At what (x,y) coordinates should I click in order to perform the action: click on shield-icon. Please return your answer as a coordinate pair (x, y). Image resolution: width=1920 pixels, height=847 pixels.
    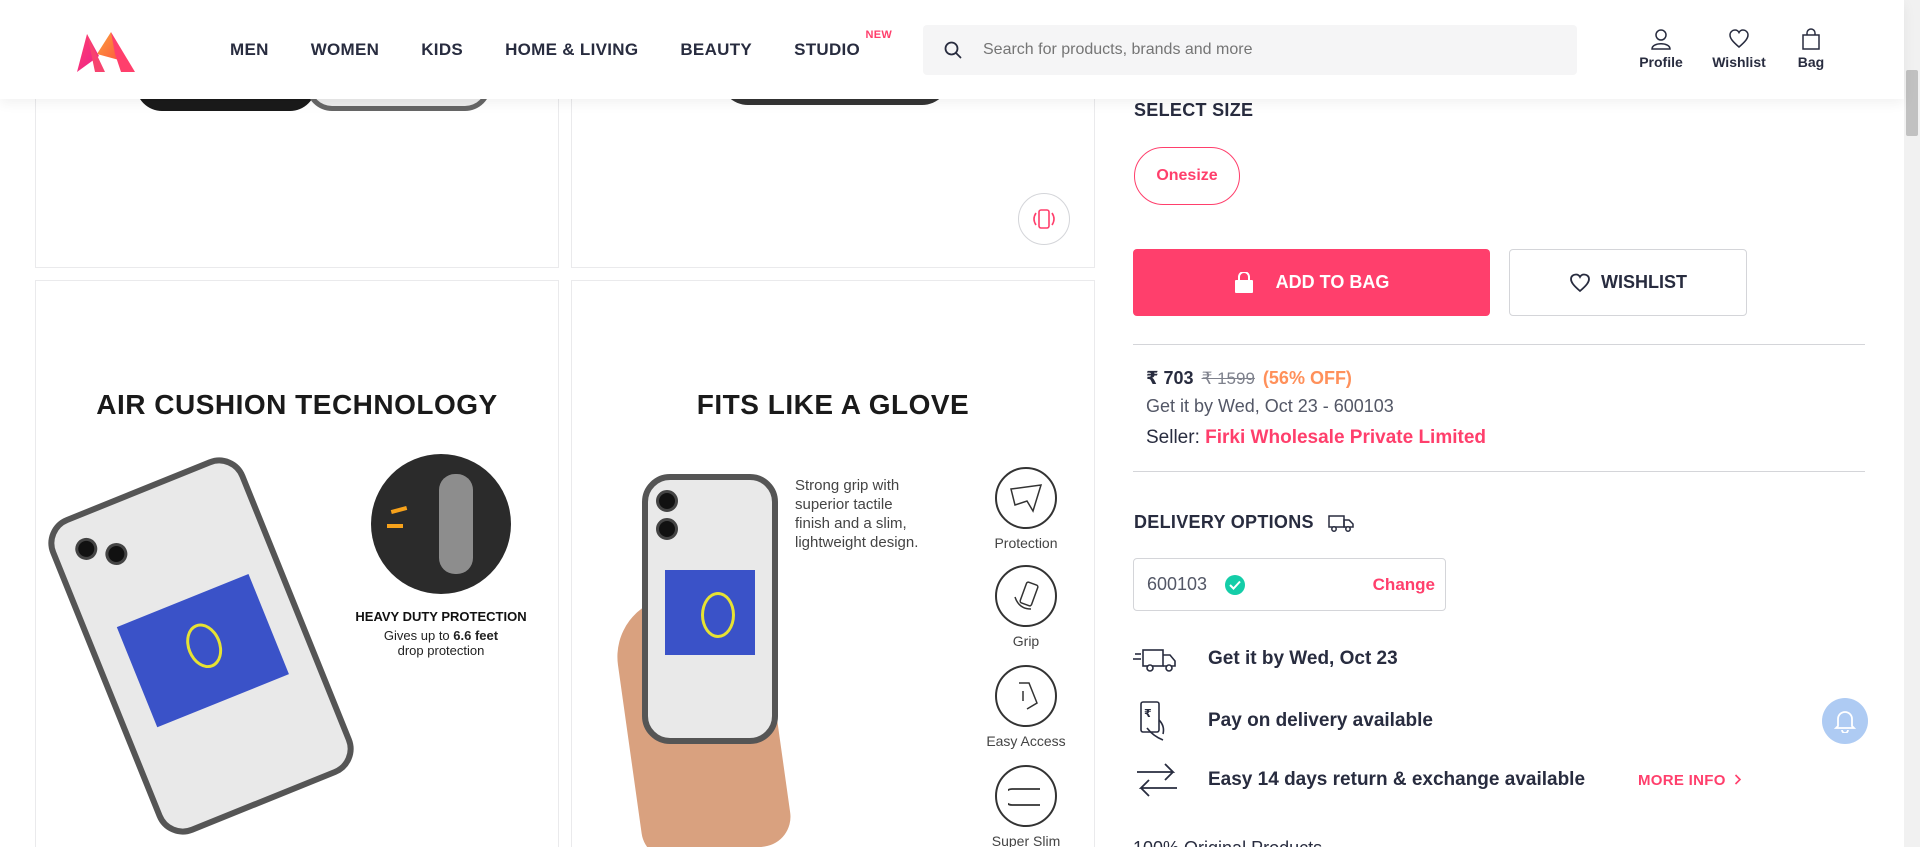
    Looking at the image, I should click on (1026, 498).